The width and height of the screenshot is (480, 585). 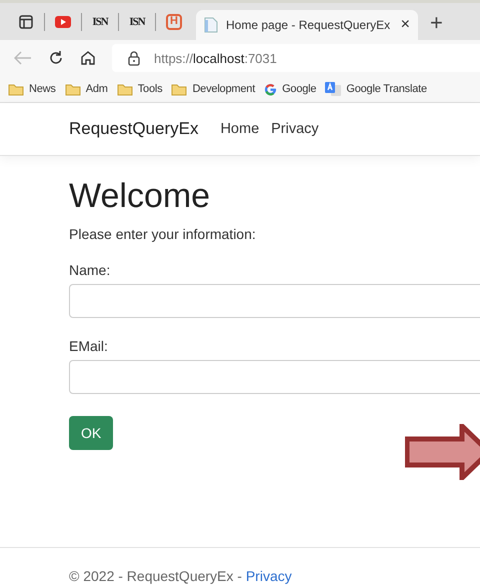 What do you see at coordinates (290, 89) in the screenshot?
I see `bookmark-item: Google` at bounding box center [290, 89].